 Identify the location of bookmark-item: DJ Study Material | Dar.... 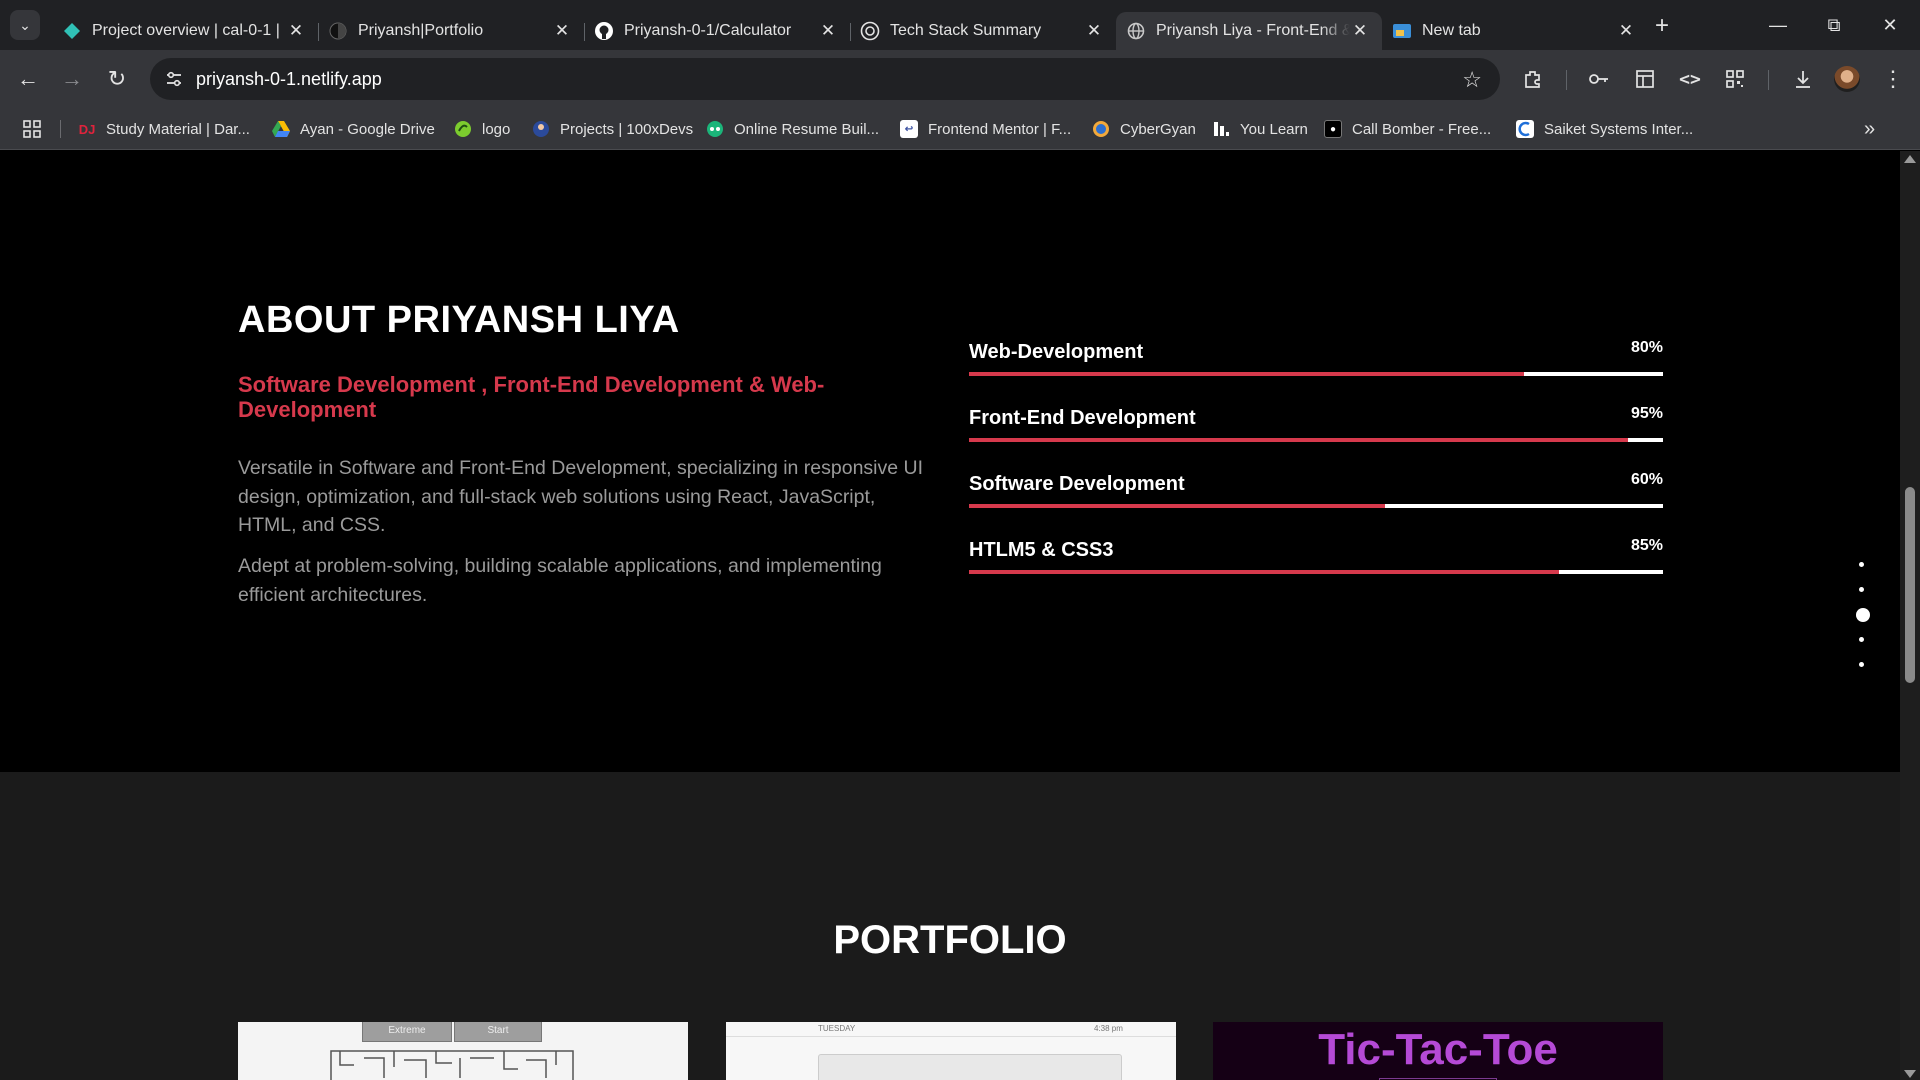
(164, 129).